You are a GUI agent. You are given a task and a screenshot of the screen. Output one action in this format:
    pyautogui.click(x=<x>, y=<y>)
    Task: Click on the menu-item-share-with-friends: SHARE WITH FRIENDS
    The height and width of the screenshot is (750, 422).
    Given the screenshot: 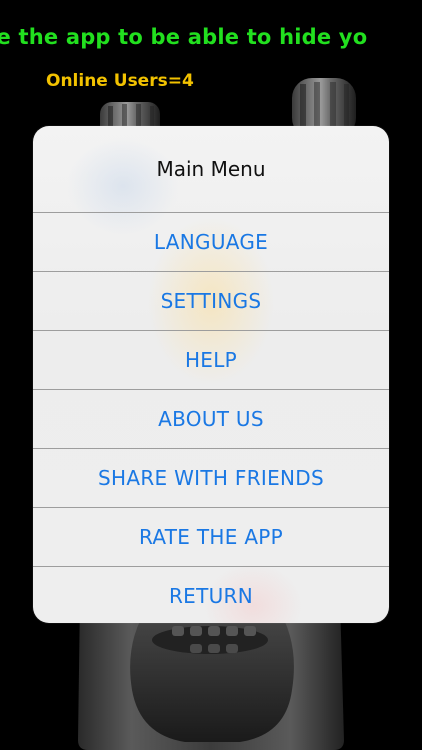 What is the action you would take?
    pyautogui.click(x=211, y=477)
    